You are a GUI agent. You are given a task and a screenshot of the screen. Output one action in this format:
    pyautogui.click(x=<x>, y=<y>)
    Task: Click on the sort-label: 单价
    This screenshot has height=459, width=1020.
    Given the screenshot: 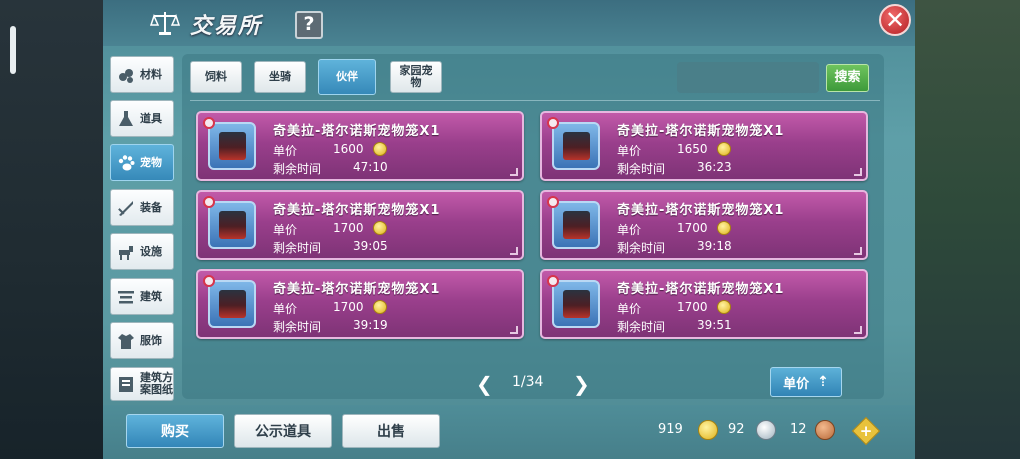 What is the action you would take?
    pyautogui.click(x=796, y=384)
    